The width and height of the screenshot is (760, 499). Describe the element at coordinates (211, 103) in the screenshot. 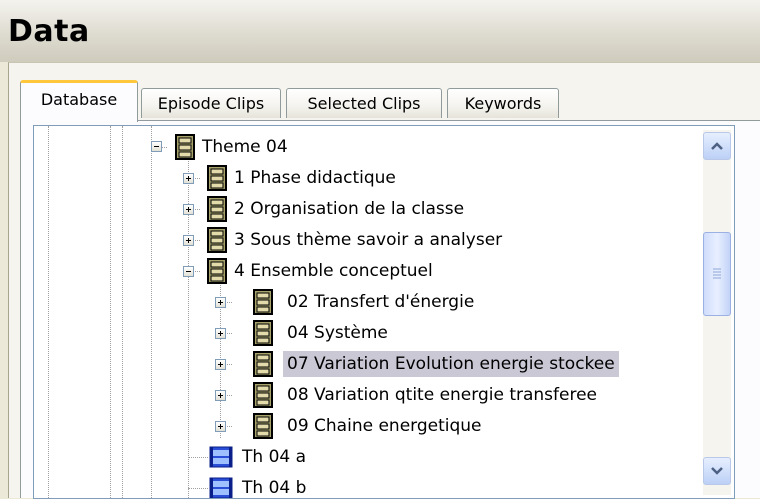

I see `tab-episode-clips: Episode Clips` at that location.